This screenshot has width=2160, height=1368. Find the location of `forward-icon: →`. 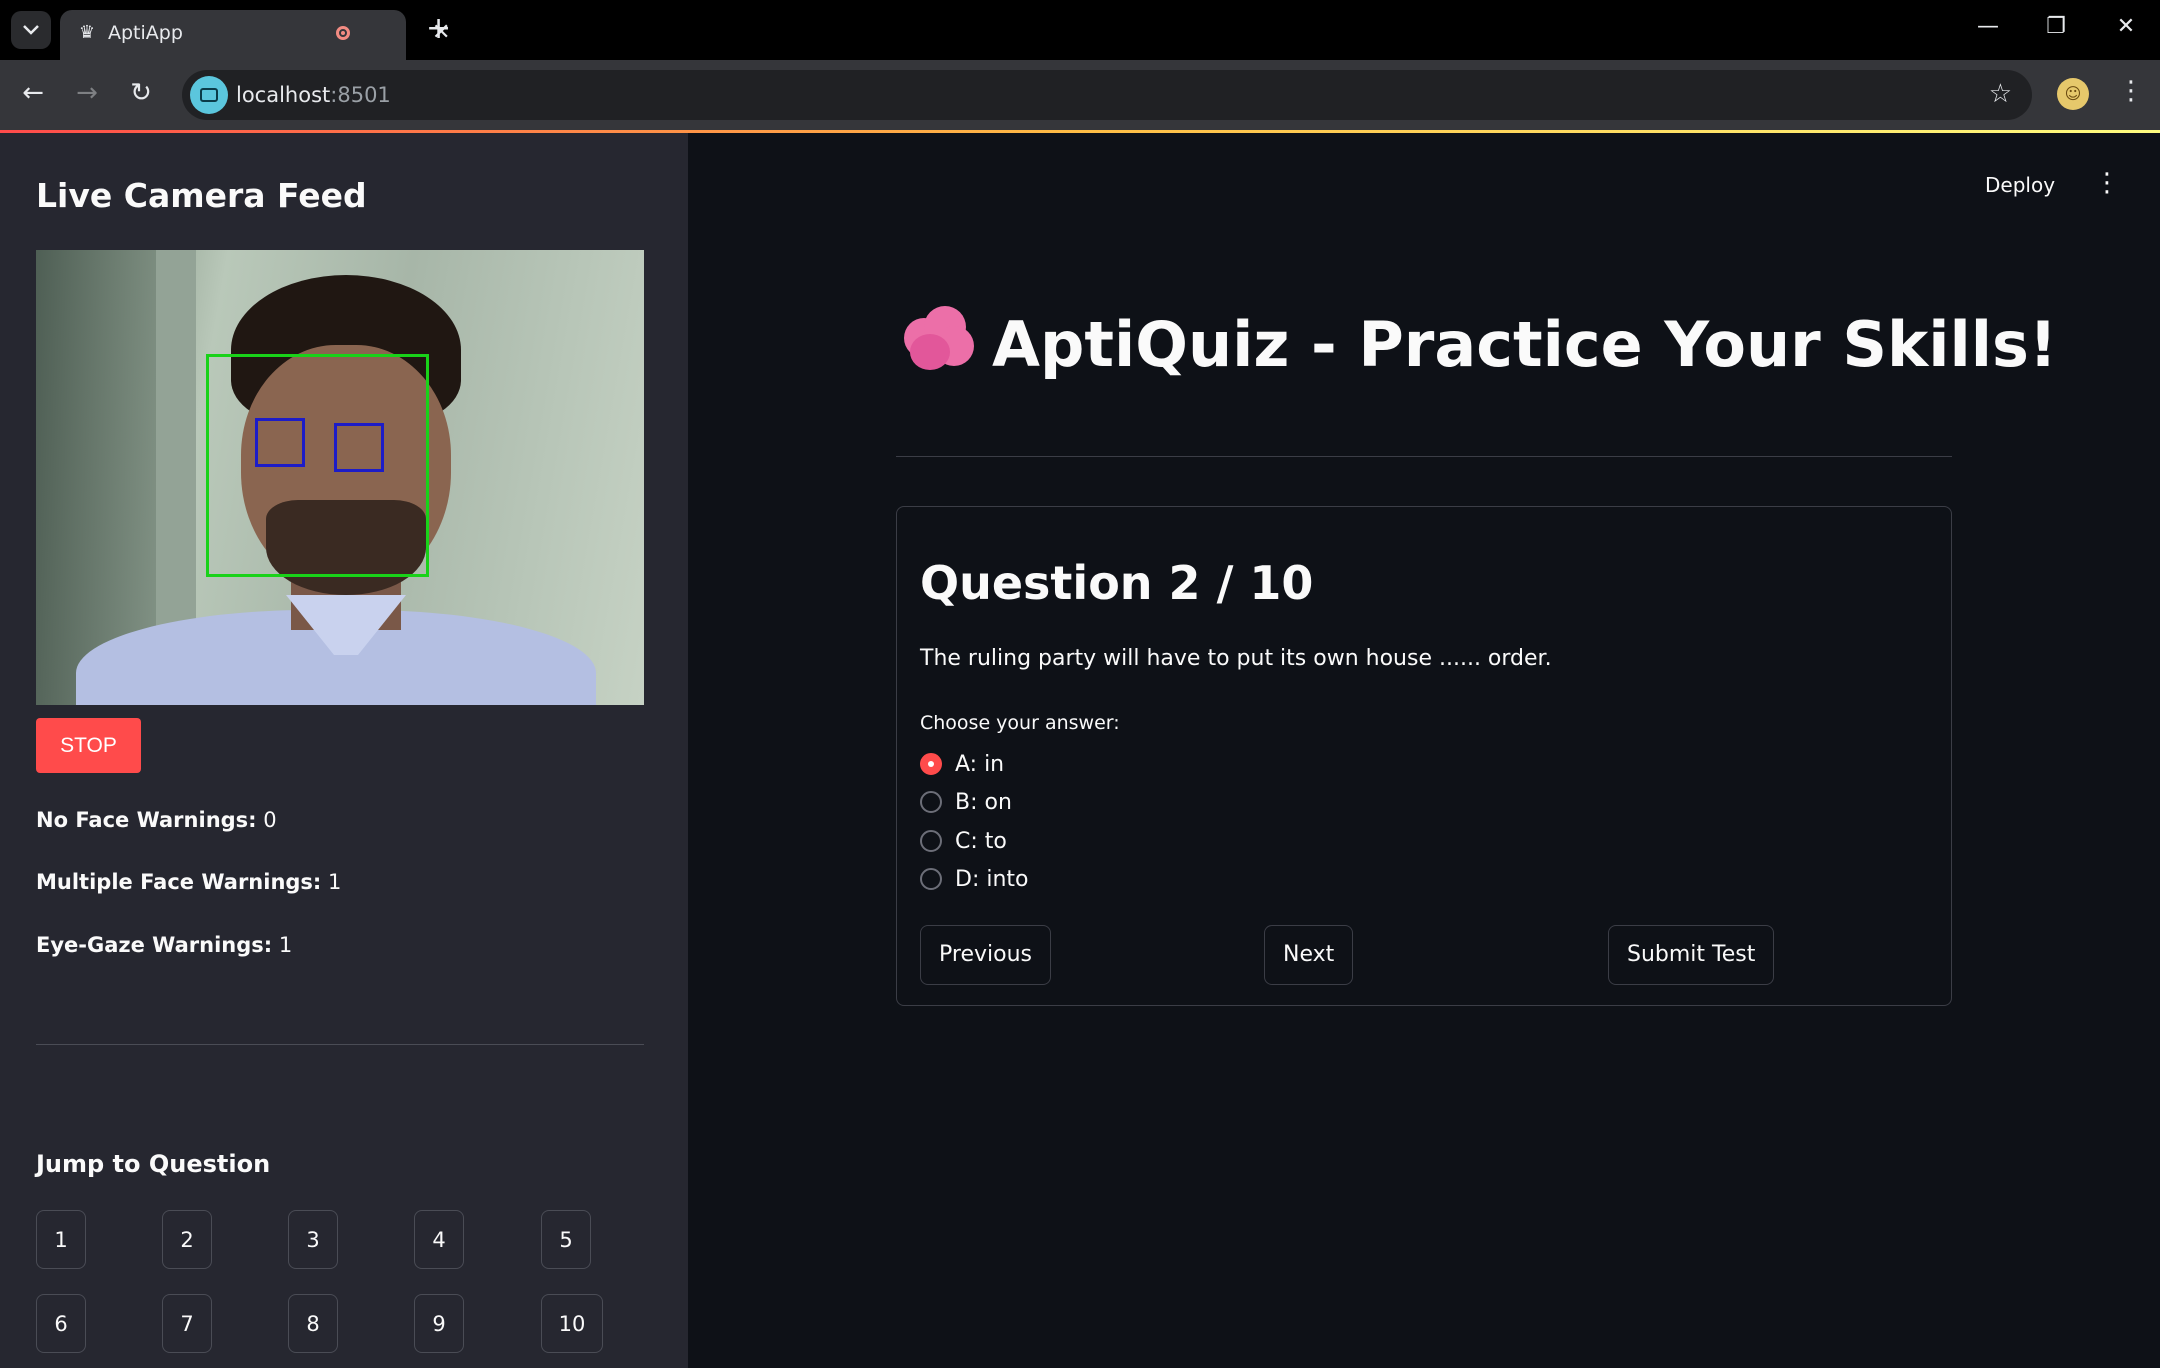

forward-icon: → is located at coordinates (87, 93).